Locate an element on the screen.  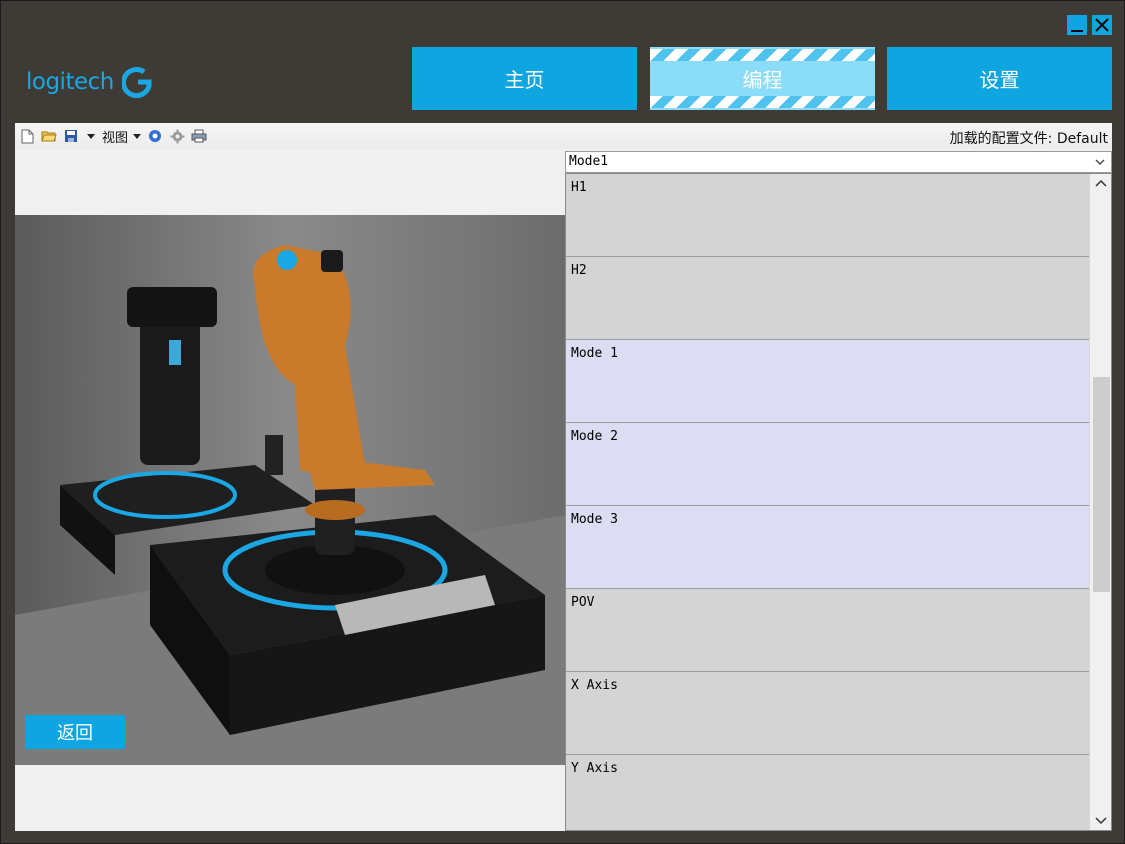
list-item-label: Mode 1 is located at coordinates (594, 353).